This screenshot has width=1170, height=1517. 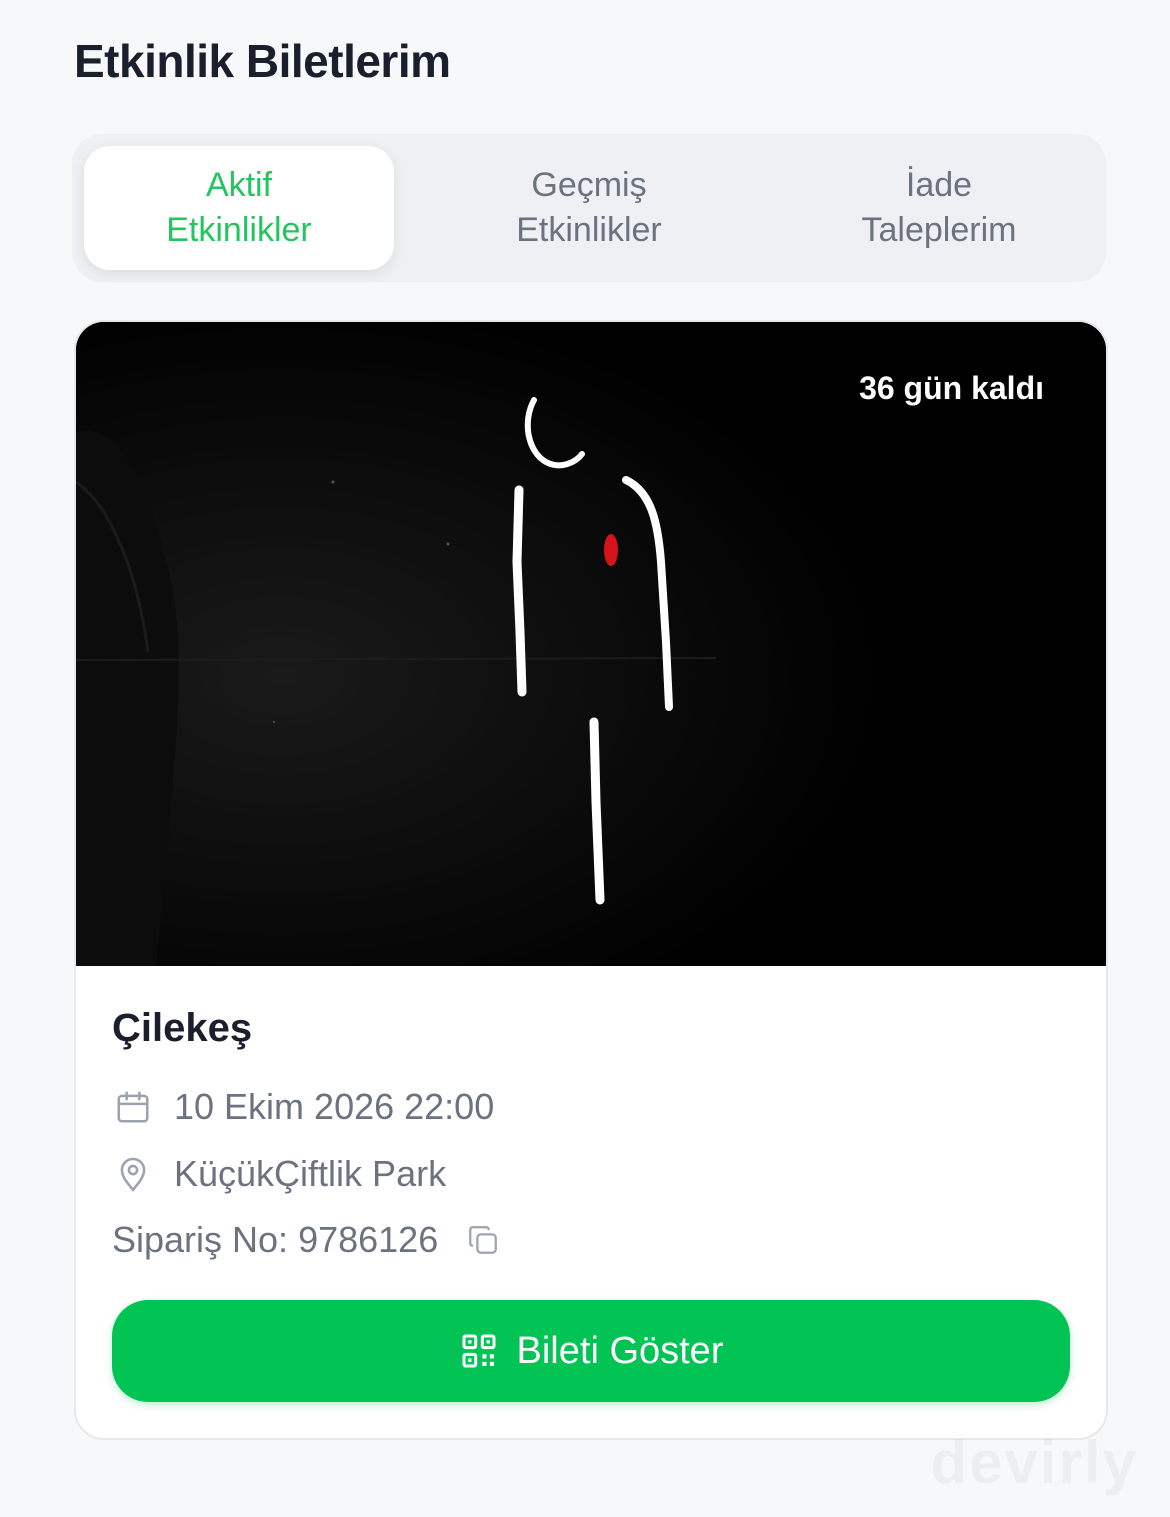 What do you see at coordinates (1034, 1462) in the screenshot?
I see `watermark: devirly` at bounding box center [1034, 1462].